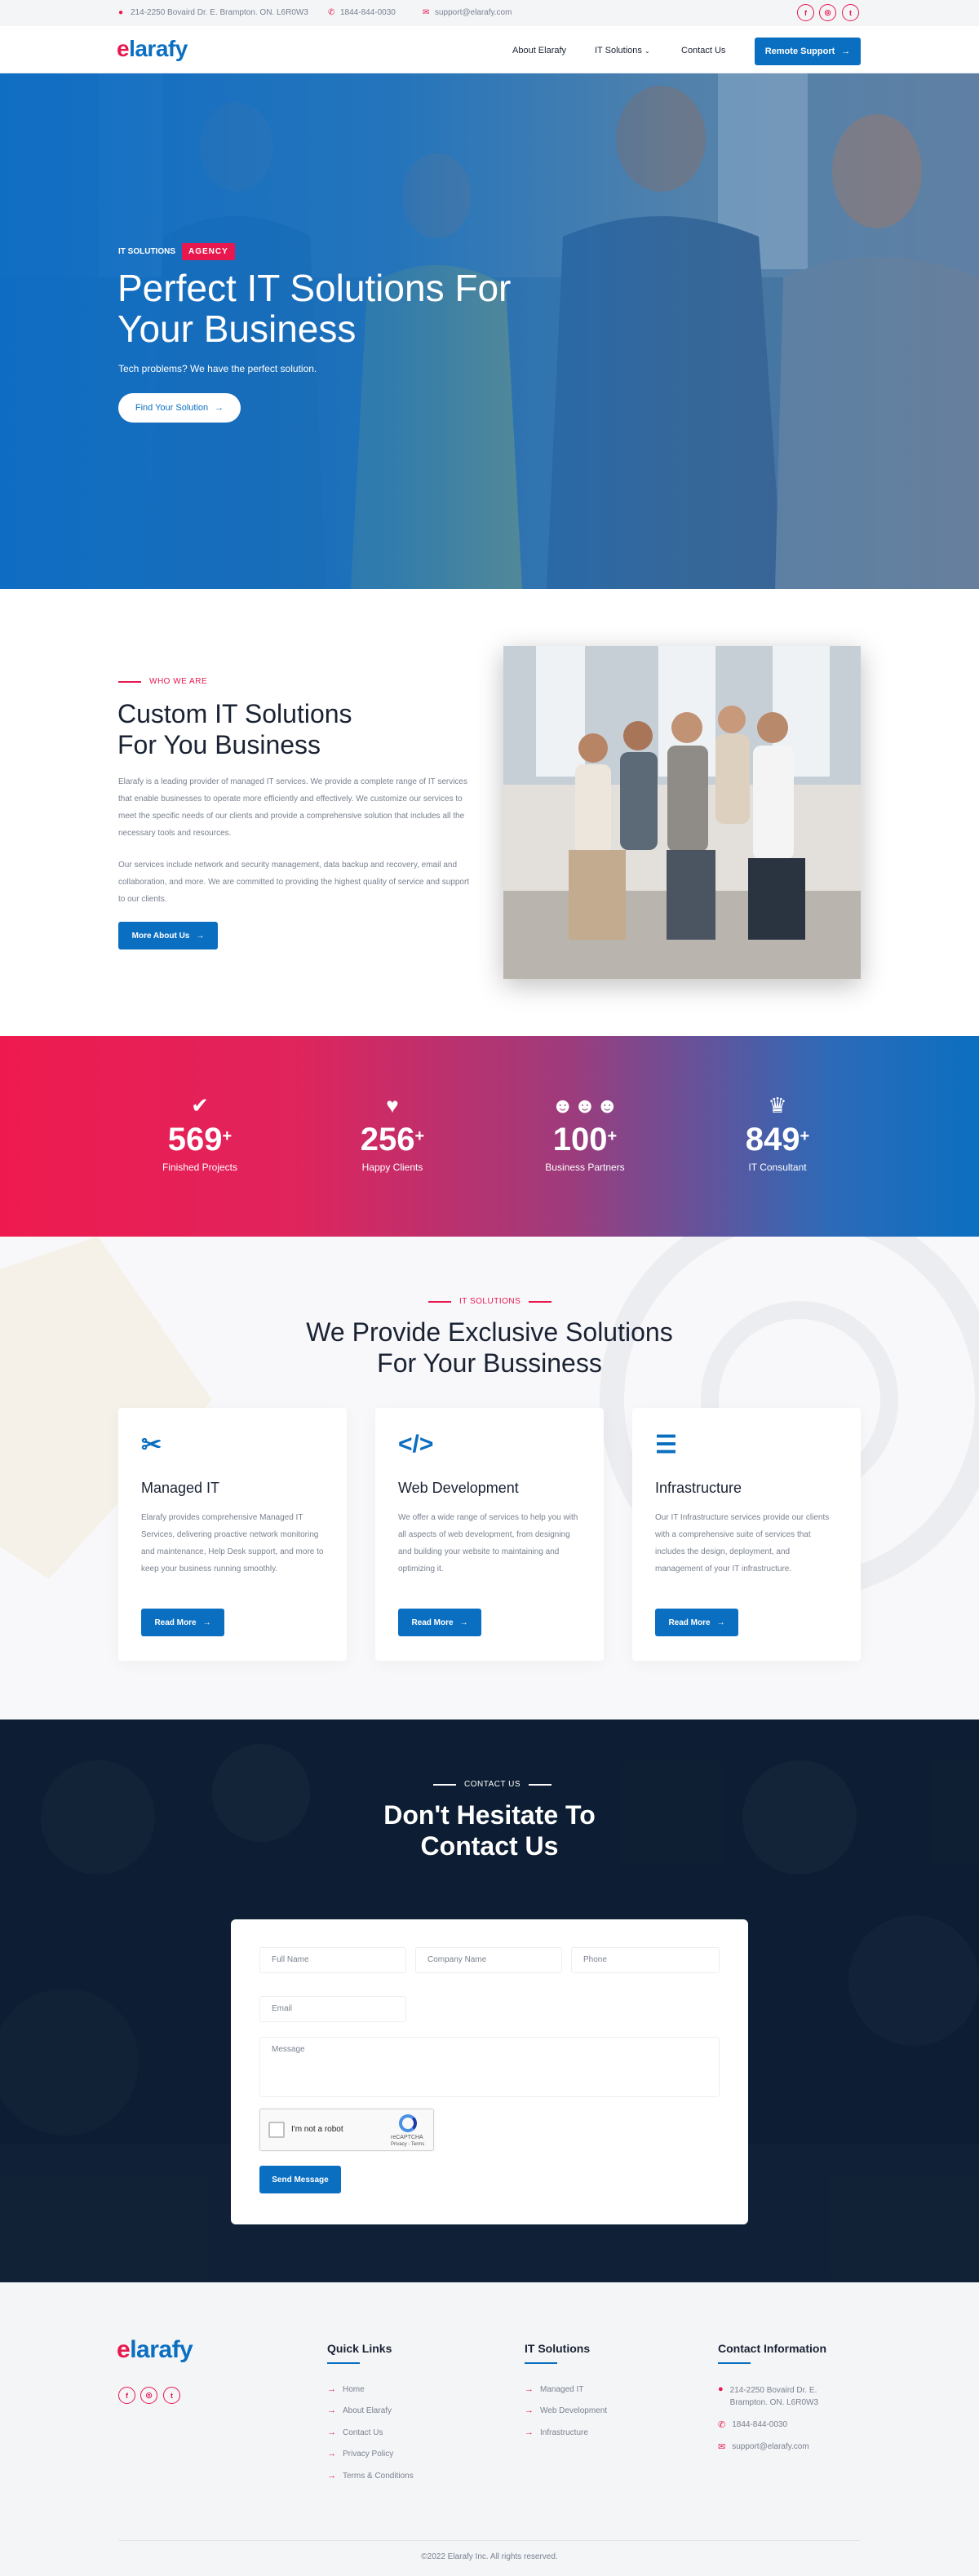 Image resolution: width=979 pixels, height=2576 pixels. Describe the element at coordinates (155, 2350) in the screenshot. I see `footer-logo: elarafy` at that location.